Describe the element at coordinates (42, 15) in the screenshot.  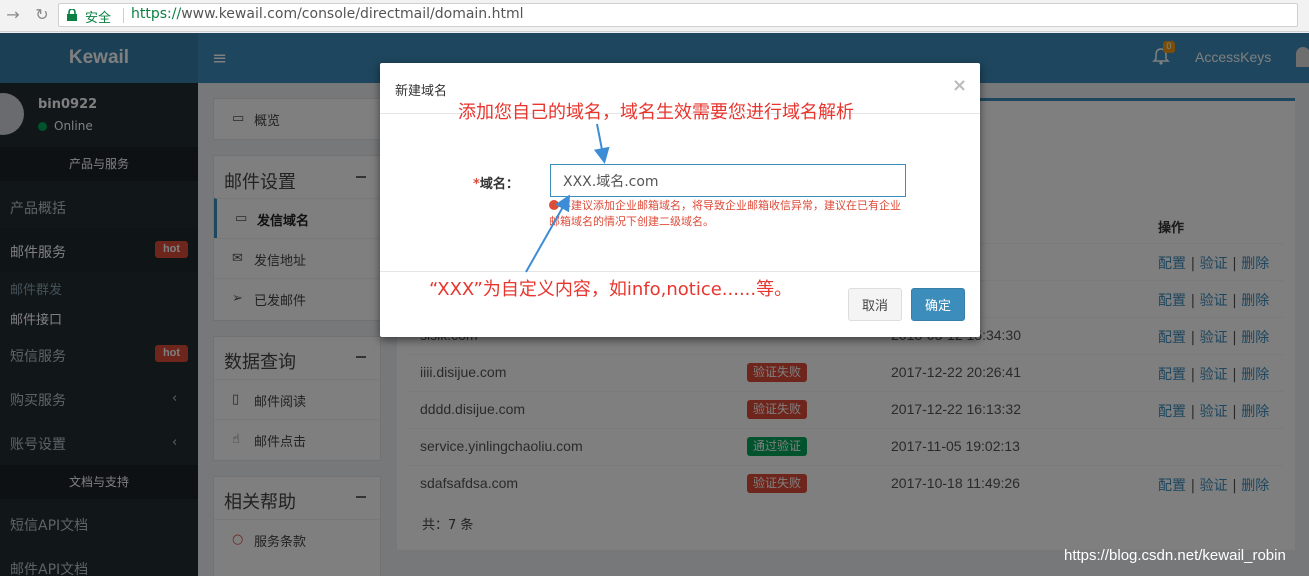
I see `reload-icon: ↻` at that location.